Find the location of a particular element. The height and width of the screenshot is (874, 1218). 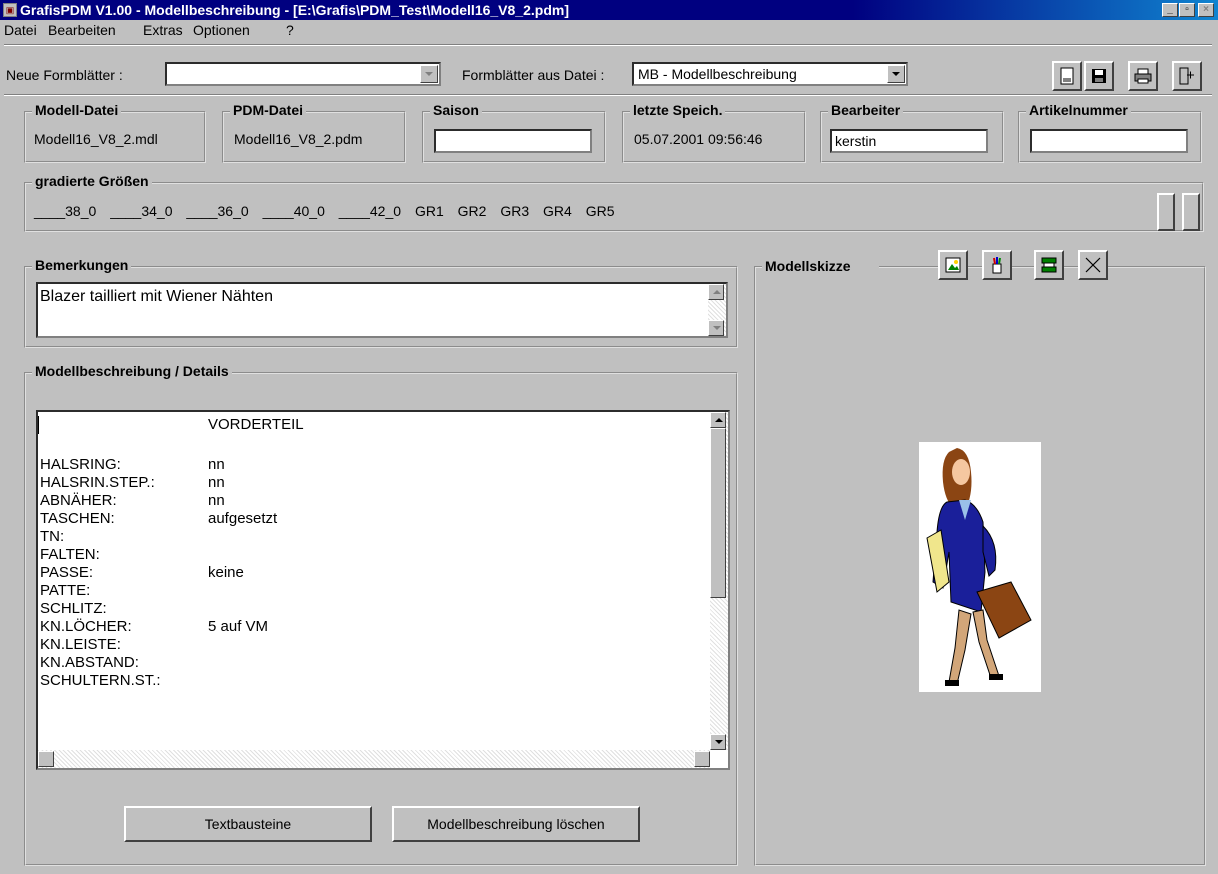

detail-value: aufgesetzt is located at coordinates (243, 518).